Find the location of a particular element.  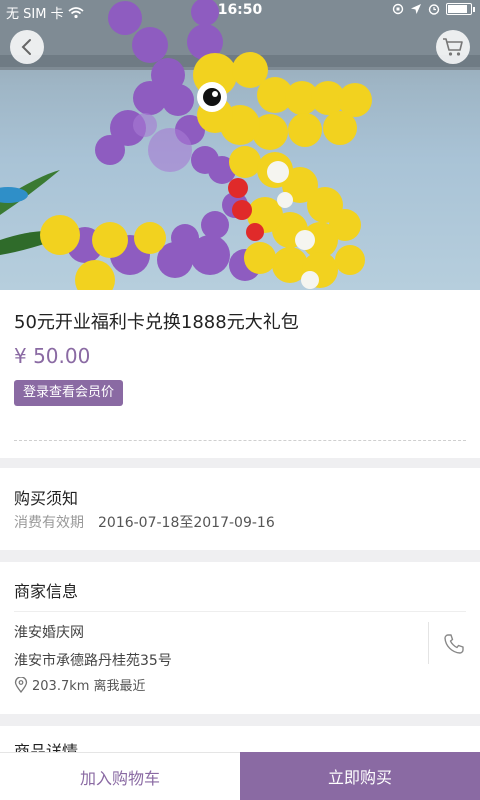

back-button is located at coordinates (27, 47).